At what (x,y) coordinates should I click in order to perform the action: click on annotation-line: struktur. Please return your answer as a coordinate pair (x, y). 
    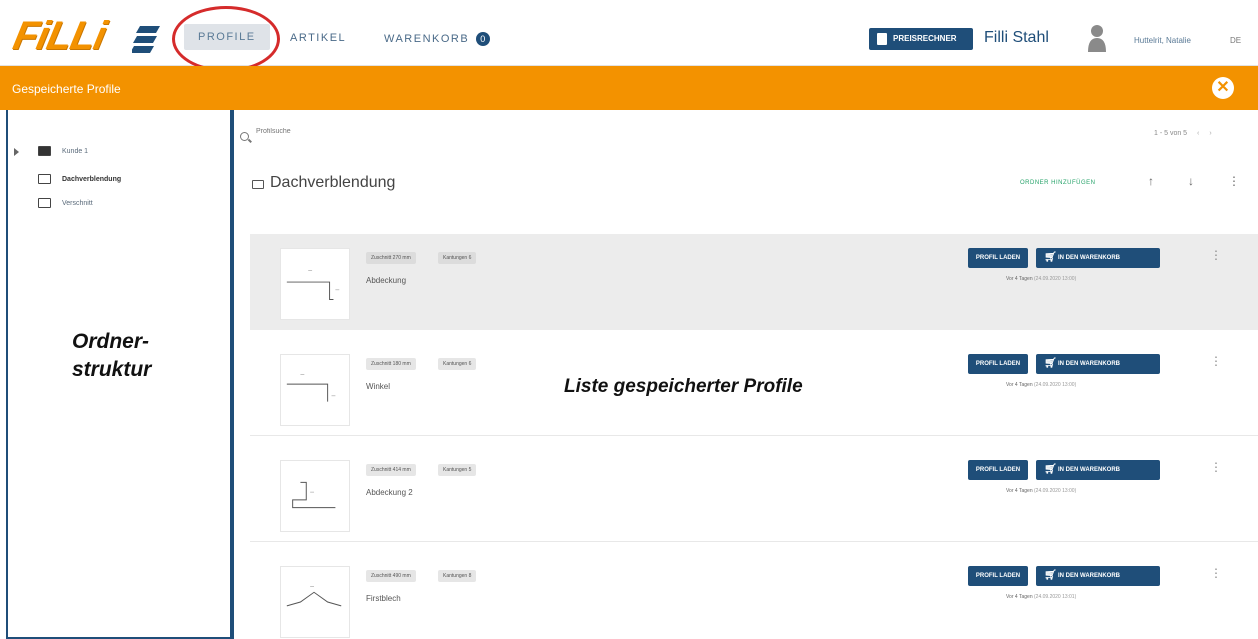
    Looking at the image, I should click on (112, 369).